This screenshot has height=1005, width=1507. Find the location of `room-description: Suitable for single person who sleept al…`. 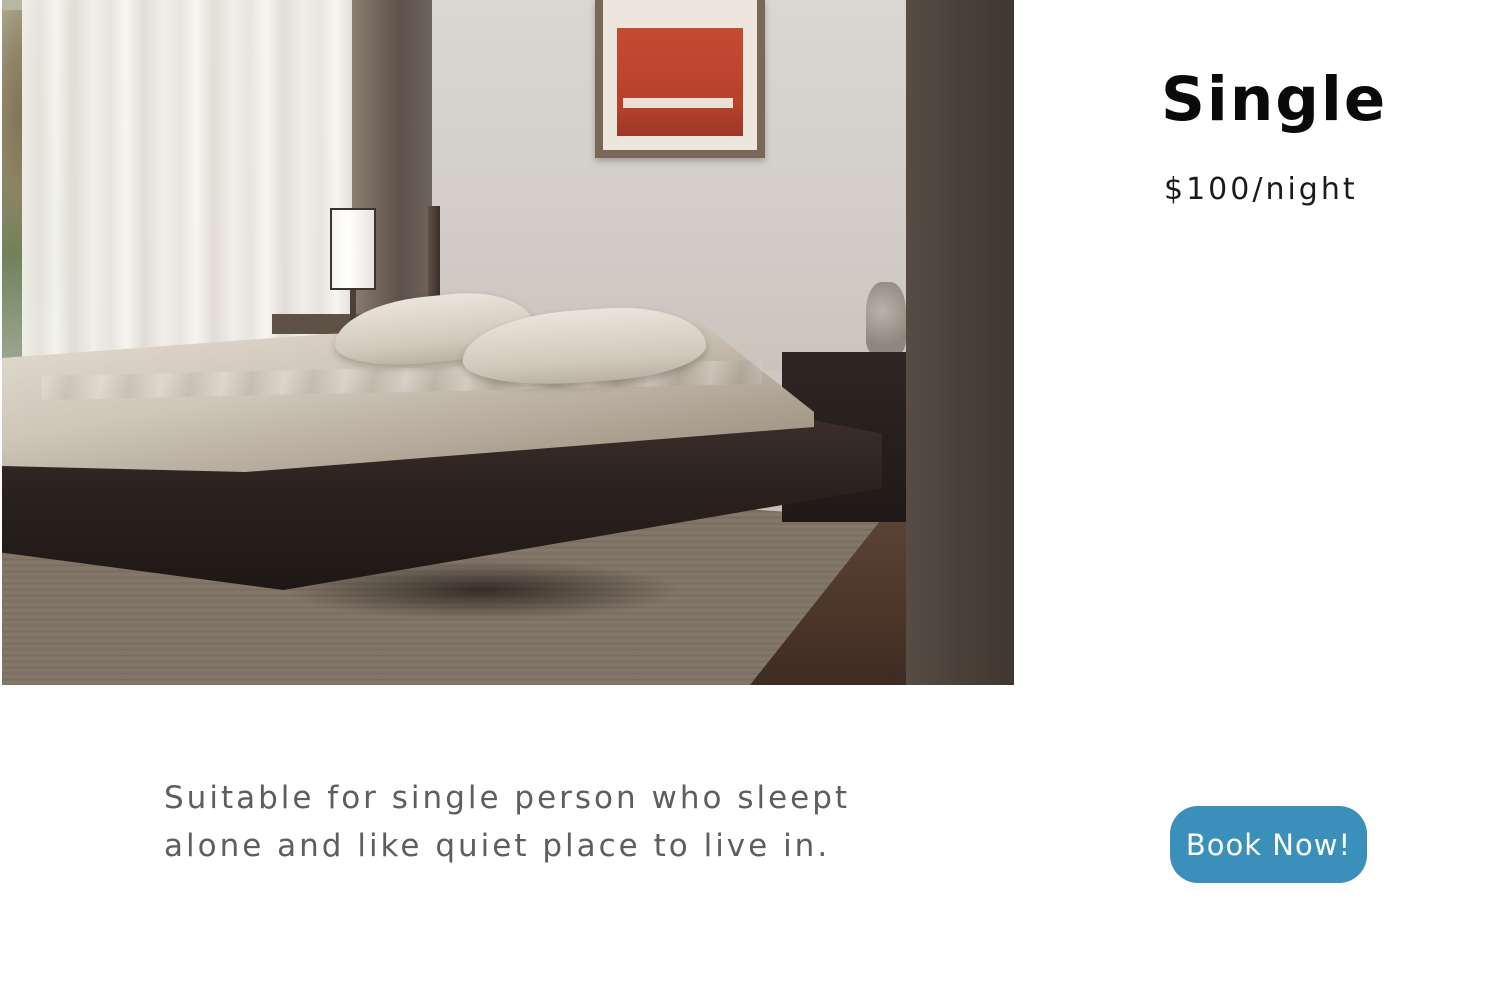

room-description: Suitable for single person who sleept al… is located at coordinates (507, 822).